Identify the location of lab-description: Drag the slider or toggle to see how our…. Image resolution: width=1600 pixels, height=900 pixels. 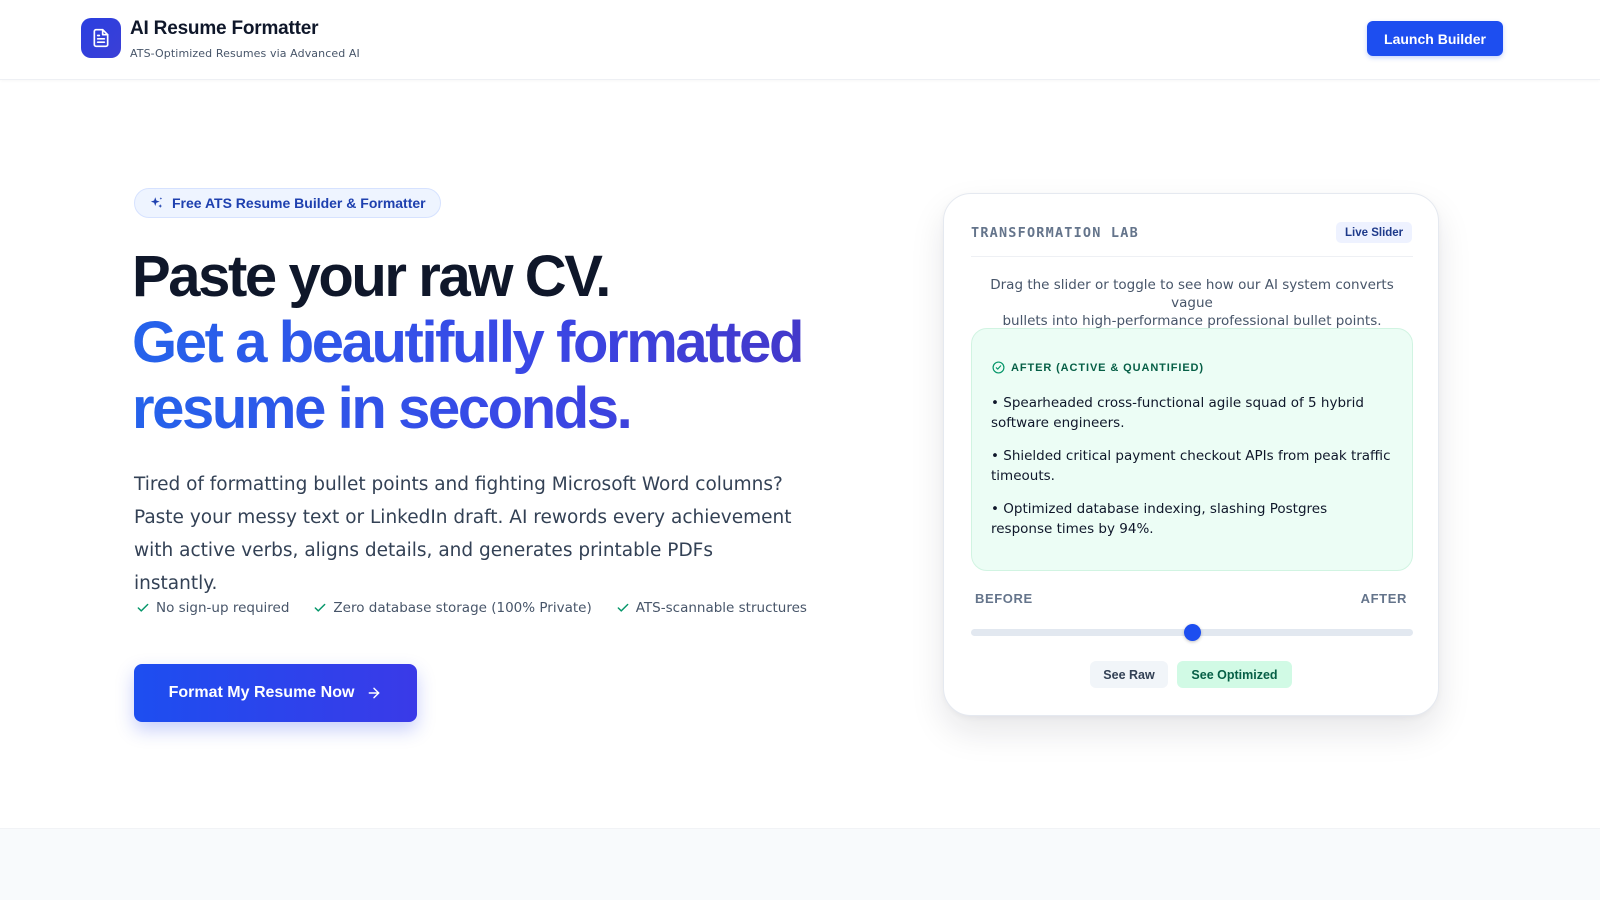
(1192, 303).